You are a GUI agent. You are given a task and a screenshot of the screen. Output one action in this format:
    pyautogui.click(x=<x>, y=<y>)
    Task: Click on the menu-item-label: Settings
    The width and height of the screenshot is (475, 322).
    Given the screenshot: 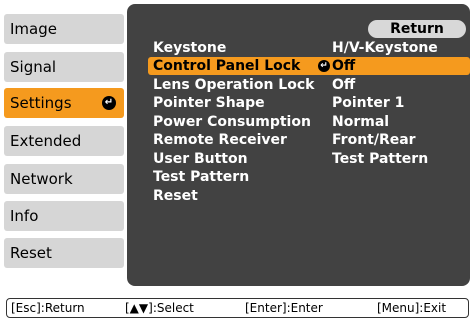 What is the action you would take?
    pyautogui.click(x=41, y=103)
    